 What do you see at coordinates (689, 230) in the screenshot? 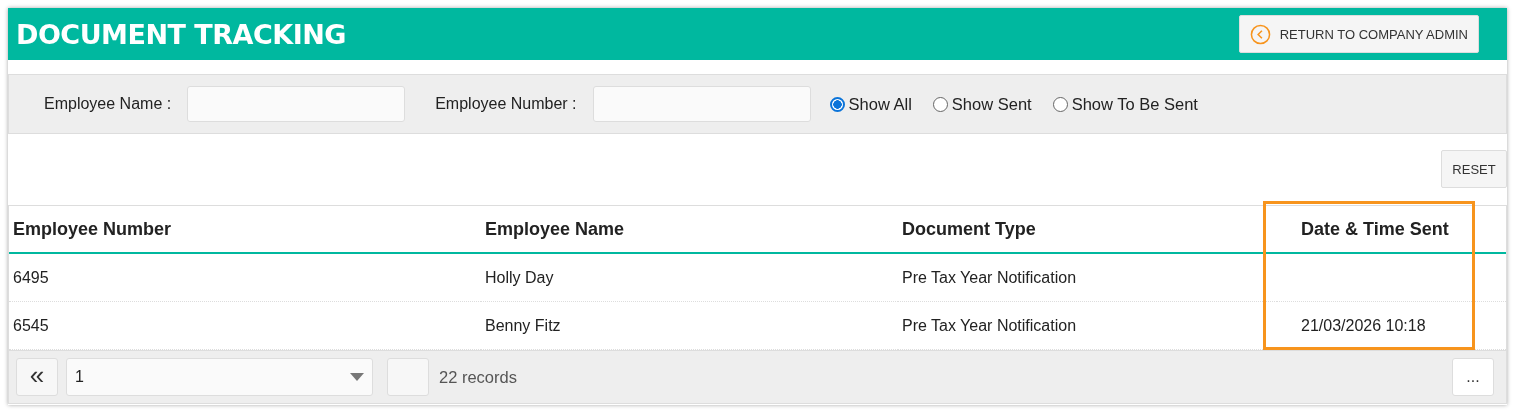
I see `column-header: Employee Name` at bounding box center [689, 230].